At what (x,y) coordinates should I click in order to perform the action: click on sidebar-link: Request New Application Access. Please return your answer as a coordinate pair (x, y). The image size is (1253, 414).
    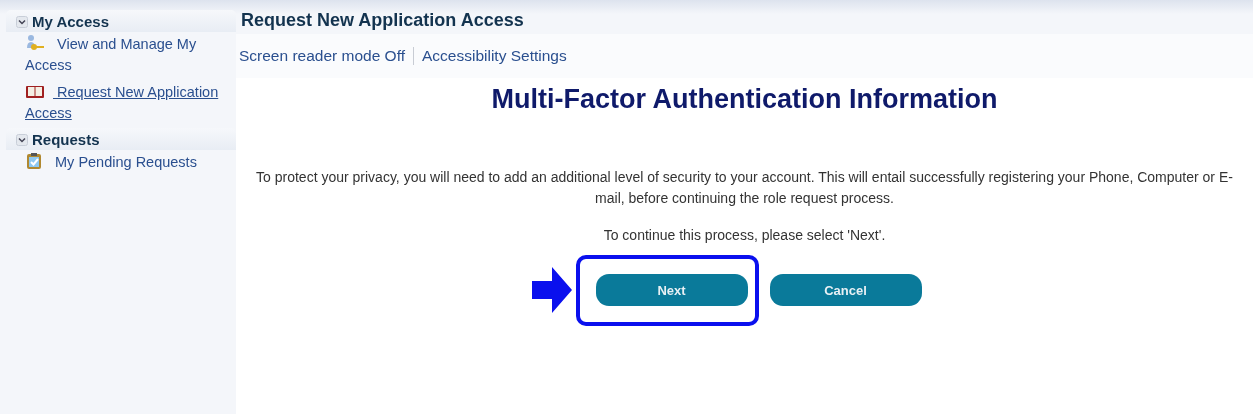
    Looking at the image, I should click on (127, 103).